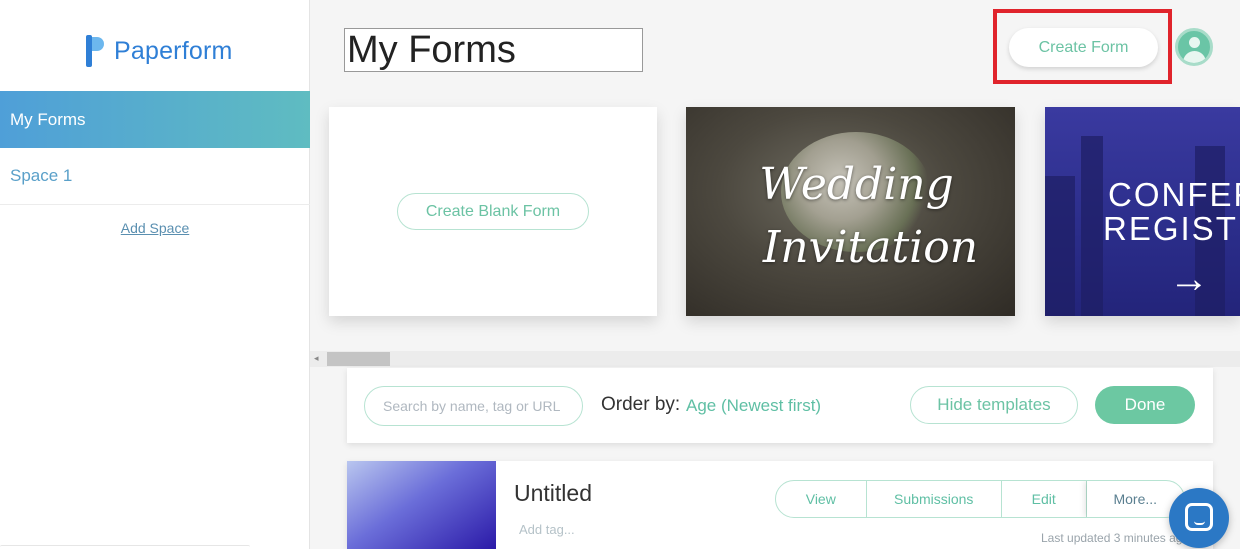  I want to click on form-thumbnail, so click(421, 505).